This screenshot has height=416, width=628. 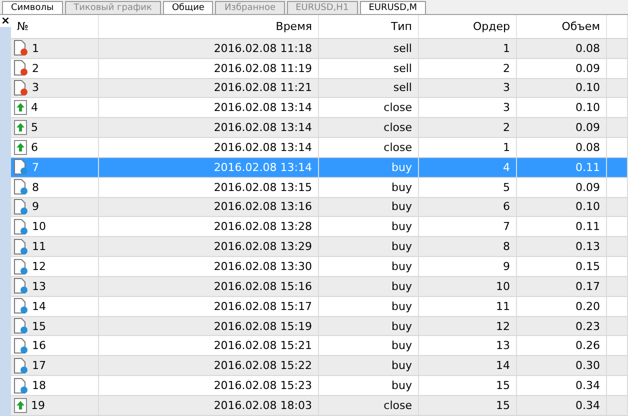 I want to click on table-cell: 2016.02.08 15:16, so click(x=209, y=286).